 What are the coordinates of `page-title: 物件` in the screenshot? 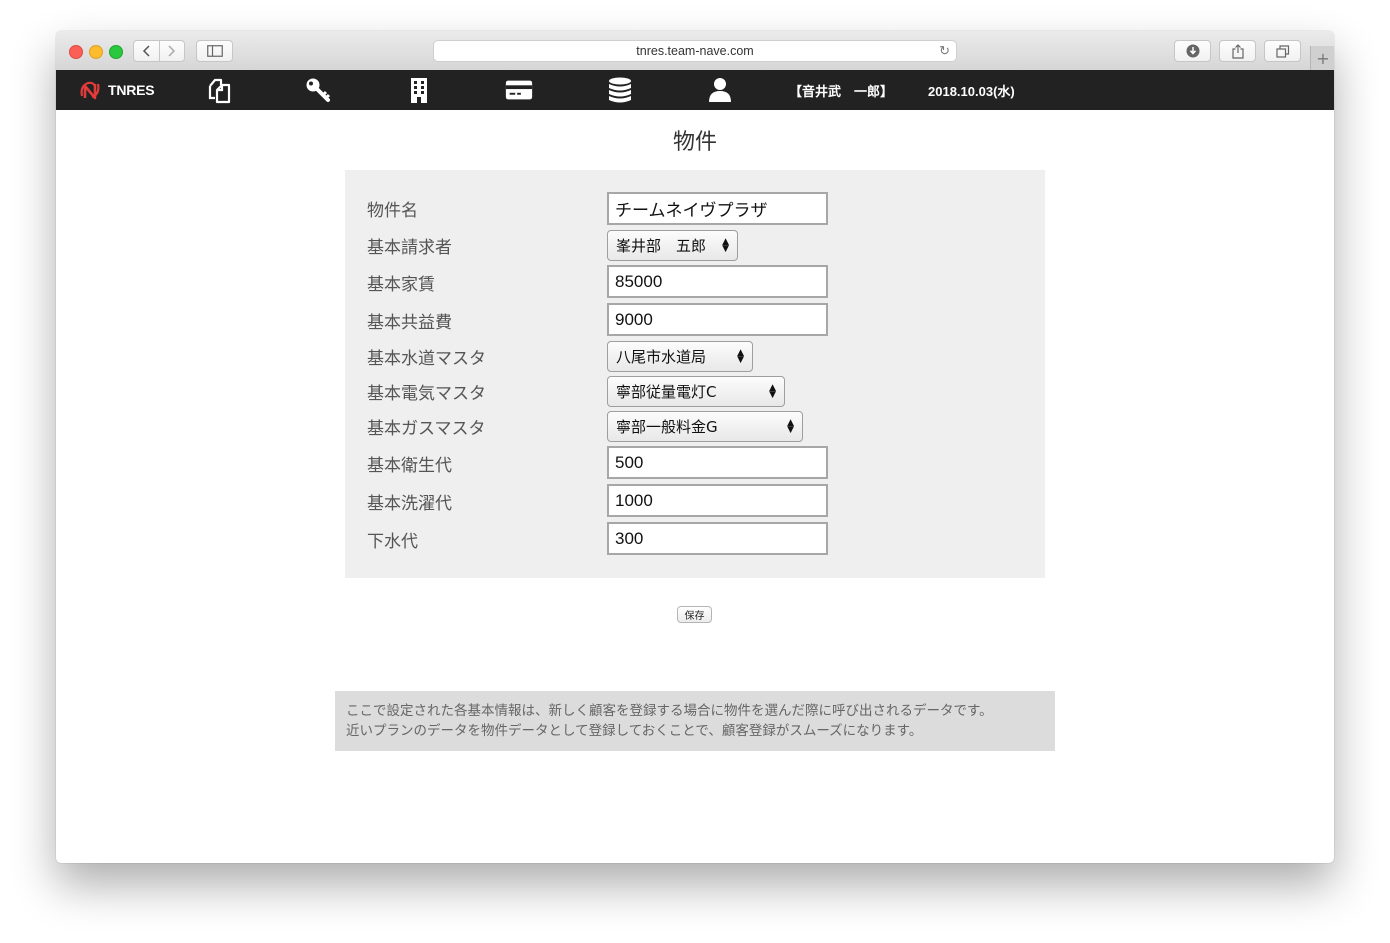 It's located at (694, 142).